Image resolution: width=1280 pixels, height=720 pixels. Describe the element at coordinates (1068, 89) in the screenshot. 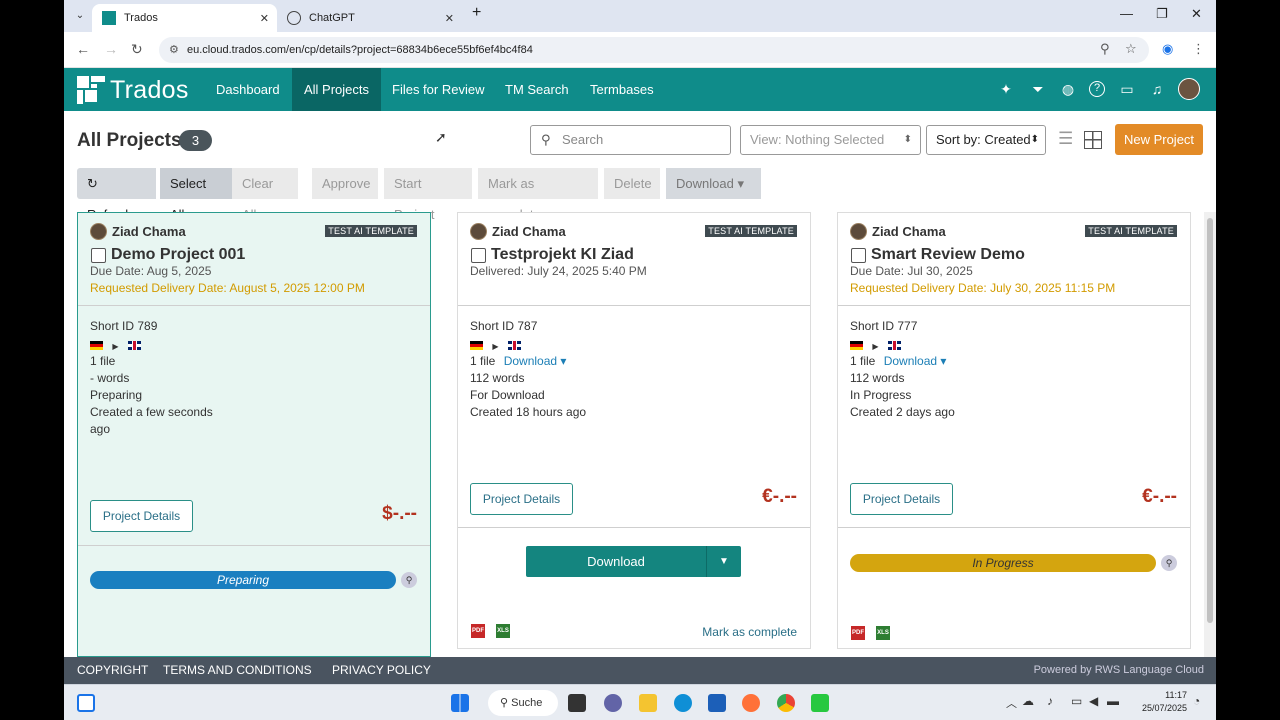

I see `globe-icon: ◍` at that location.